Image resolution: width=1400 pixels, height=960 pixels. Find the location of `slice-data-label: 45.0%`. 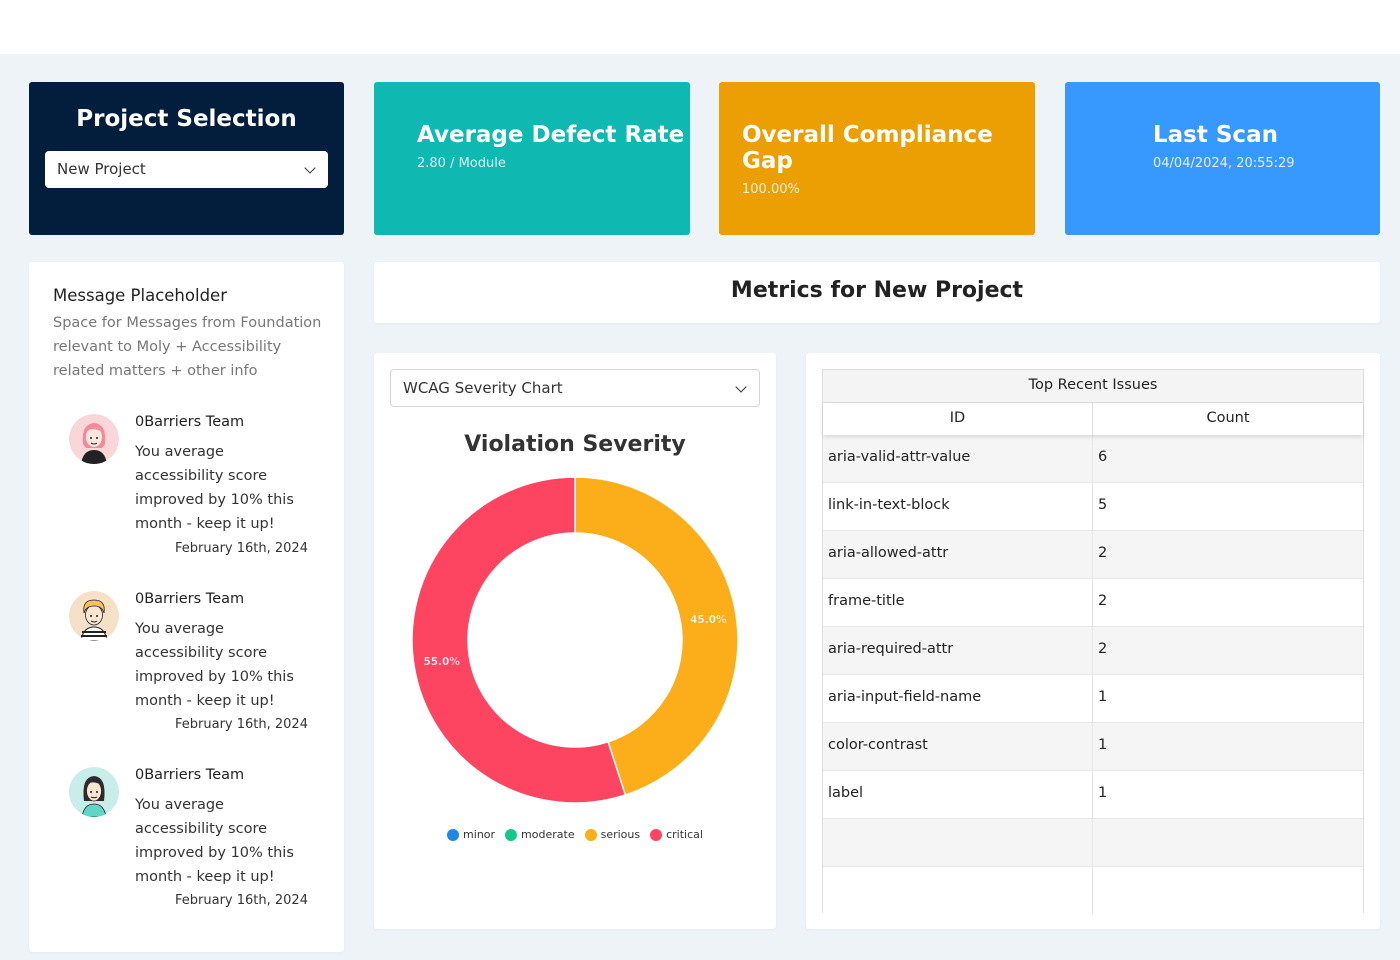

slice-data-label: 45.0% is located at coordinates (708, 620).